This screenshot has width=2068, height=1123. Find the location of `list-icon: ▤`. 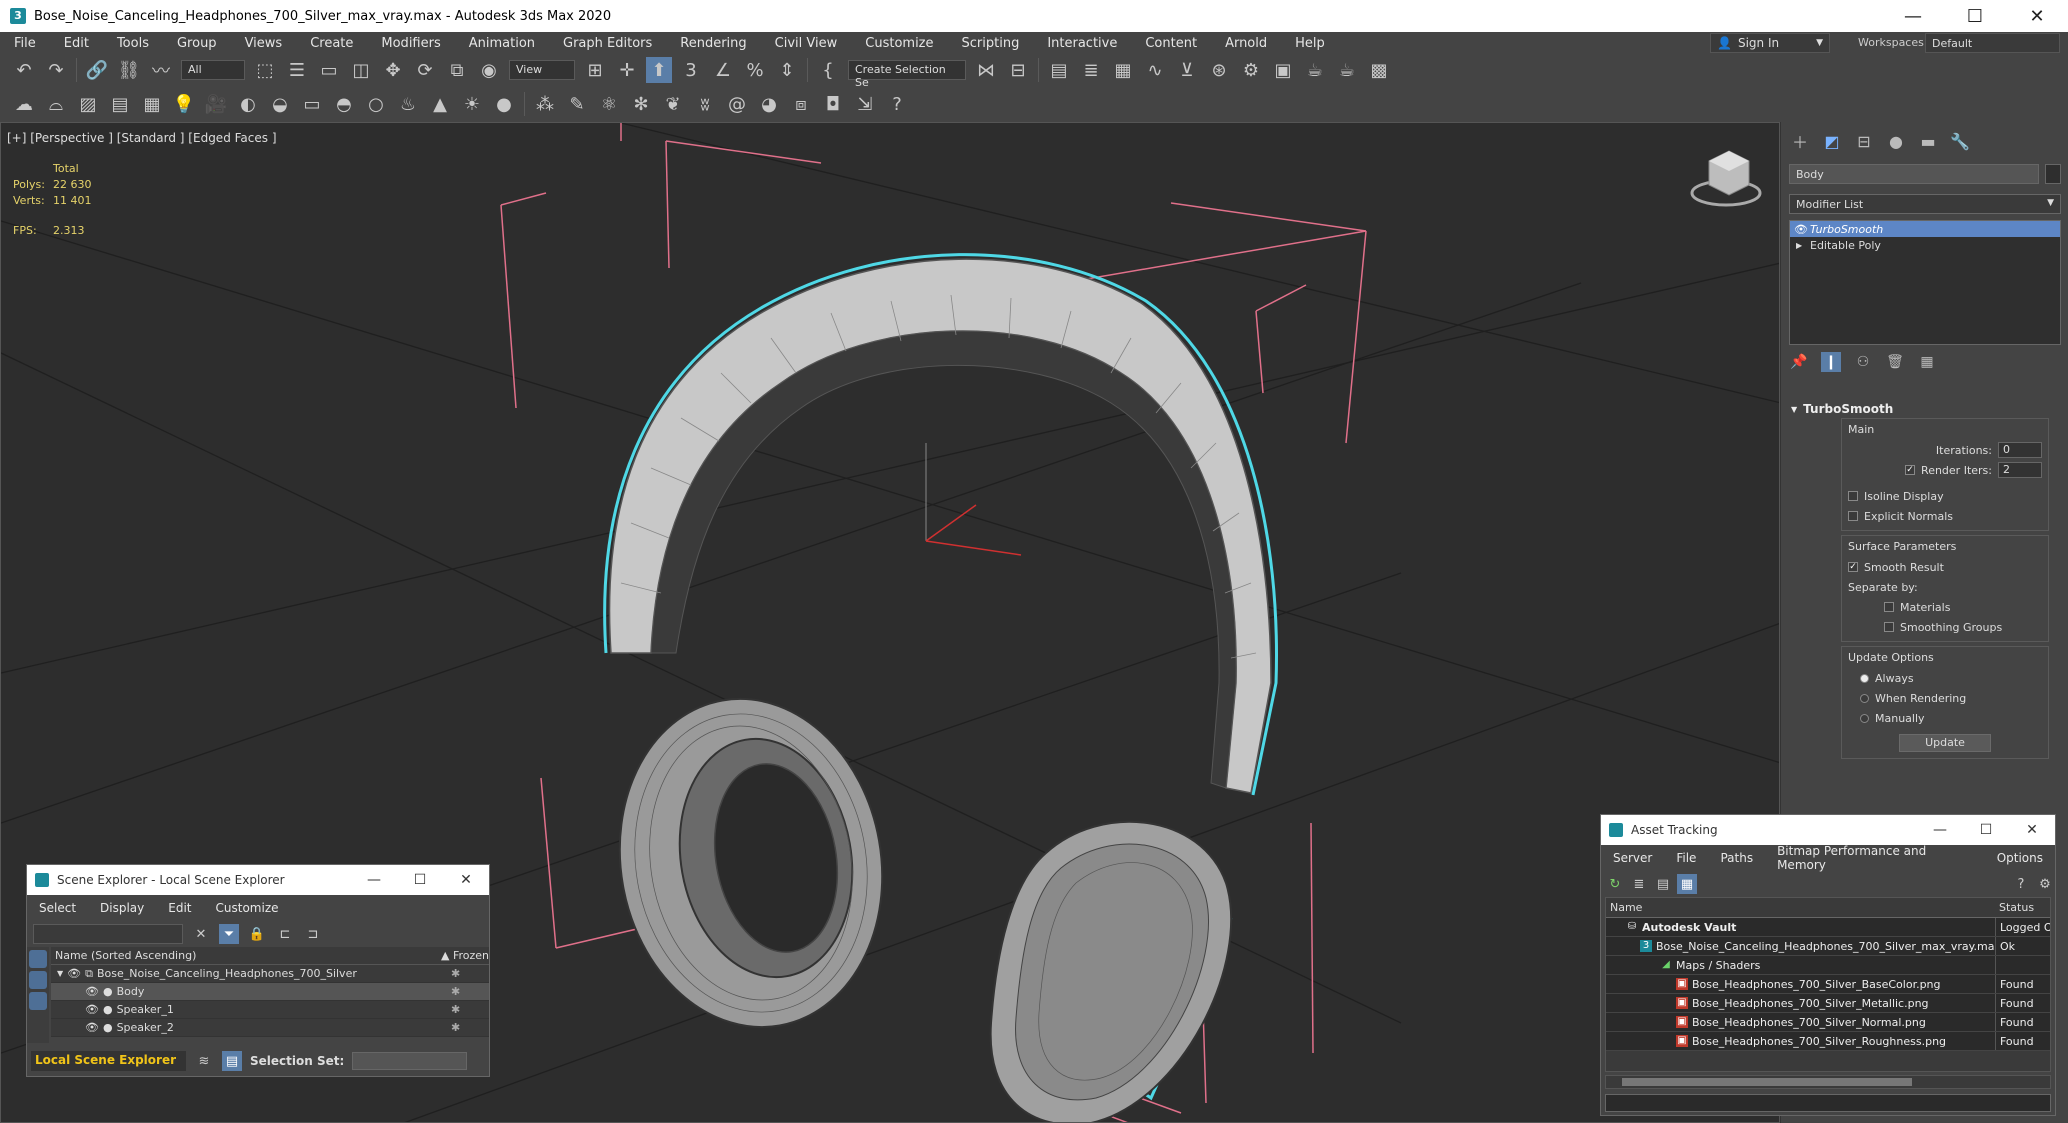

list-icon: ▤ is located at coordinates (120, 104).